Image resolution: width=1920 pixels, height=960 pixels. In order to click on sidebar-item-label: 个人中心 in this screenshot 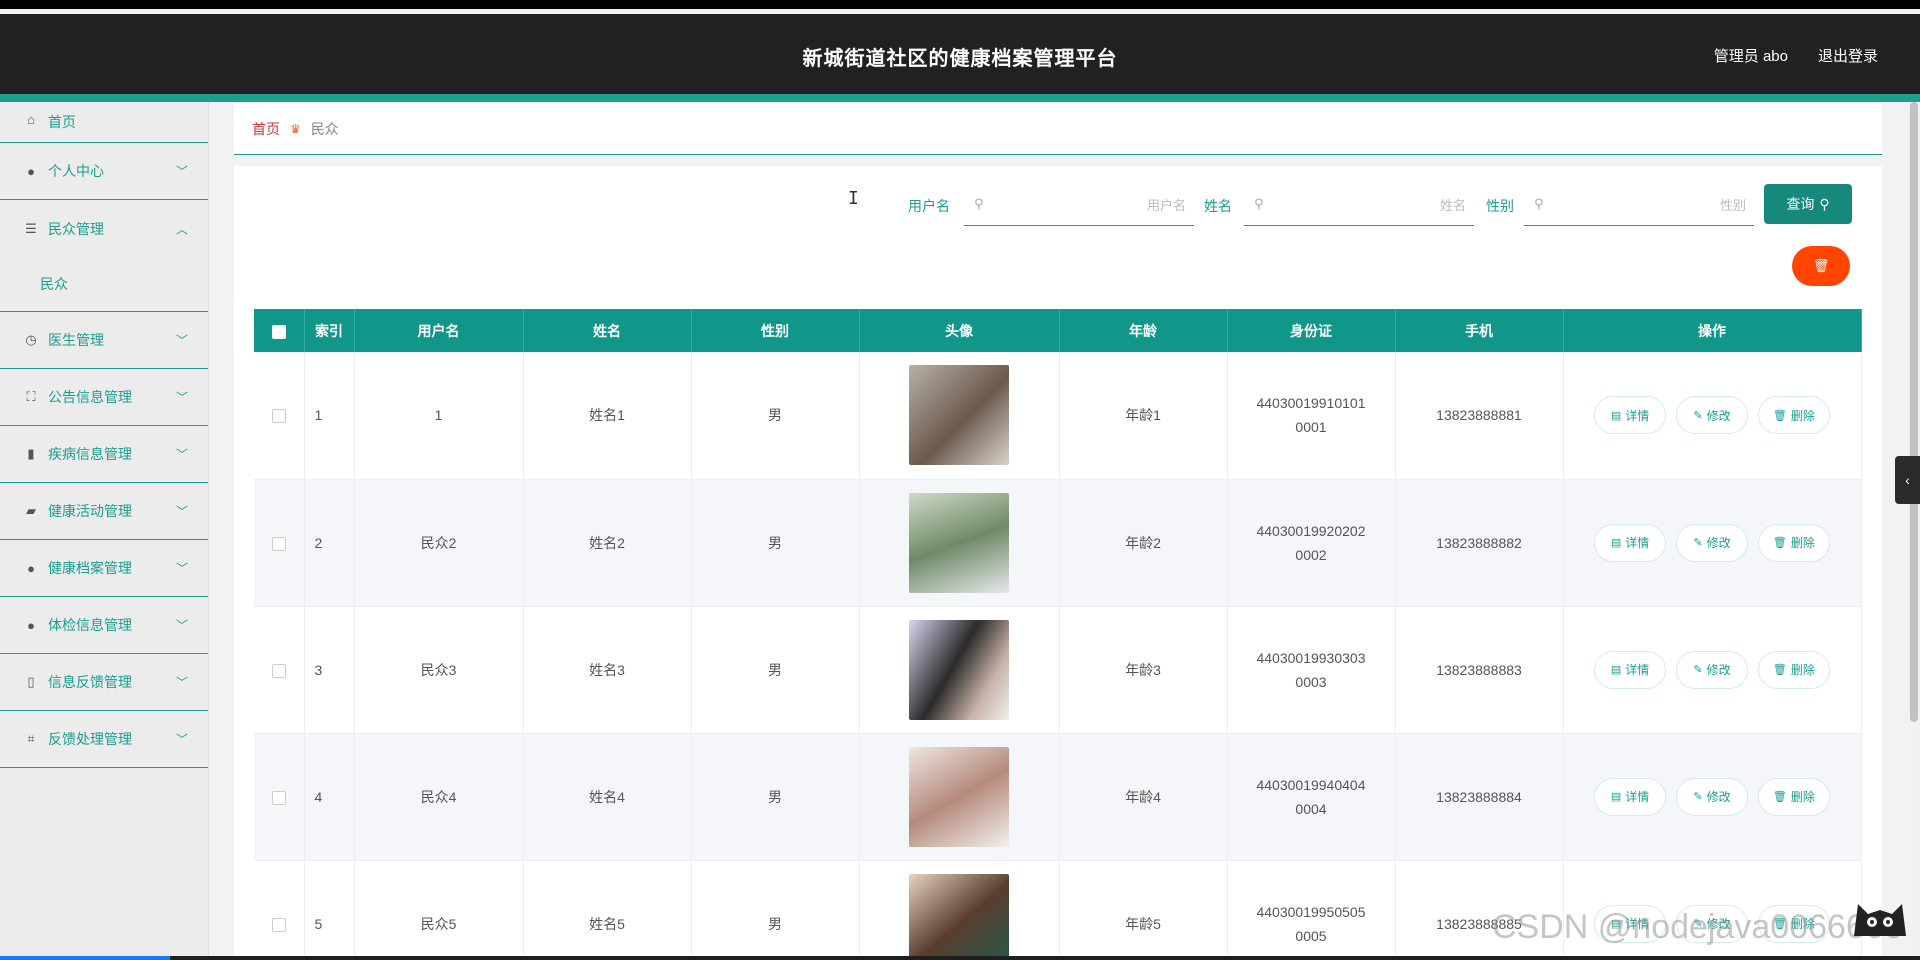, I will do `click(76, 171)`.